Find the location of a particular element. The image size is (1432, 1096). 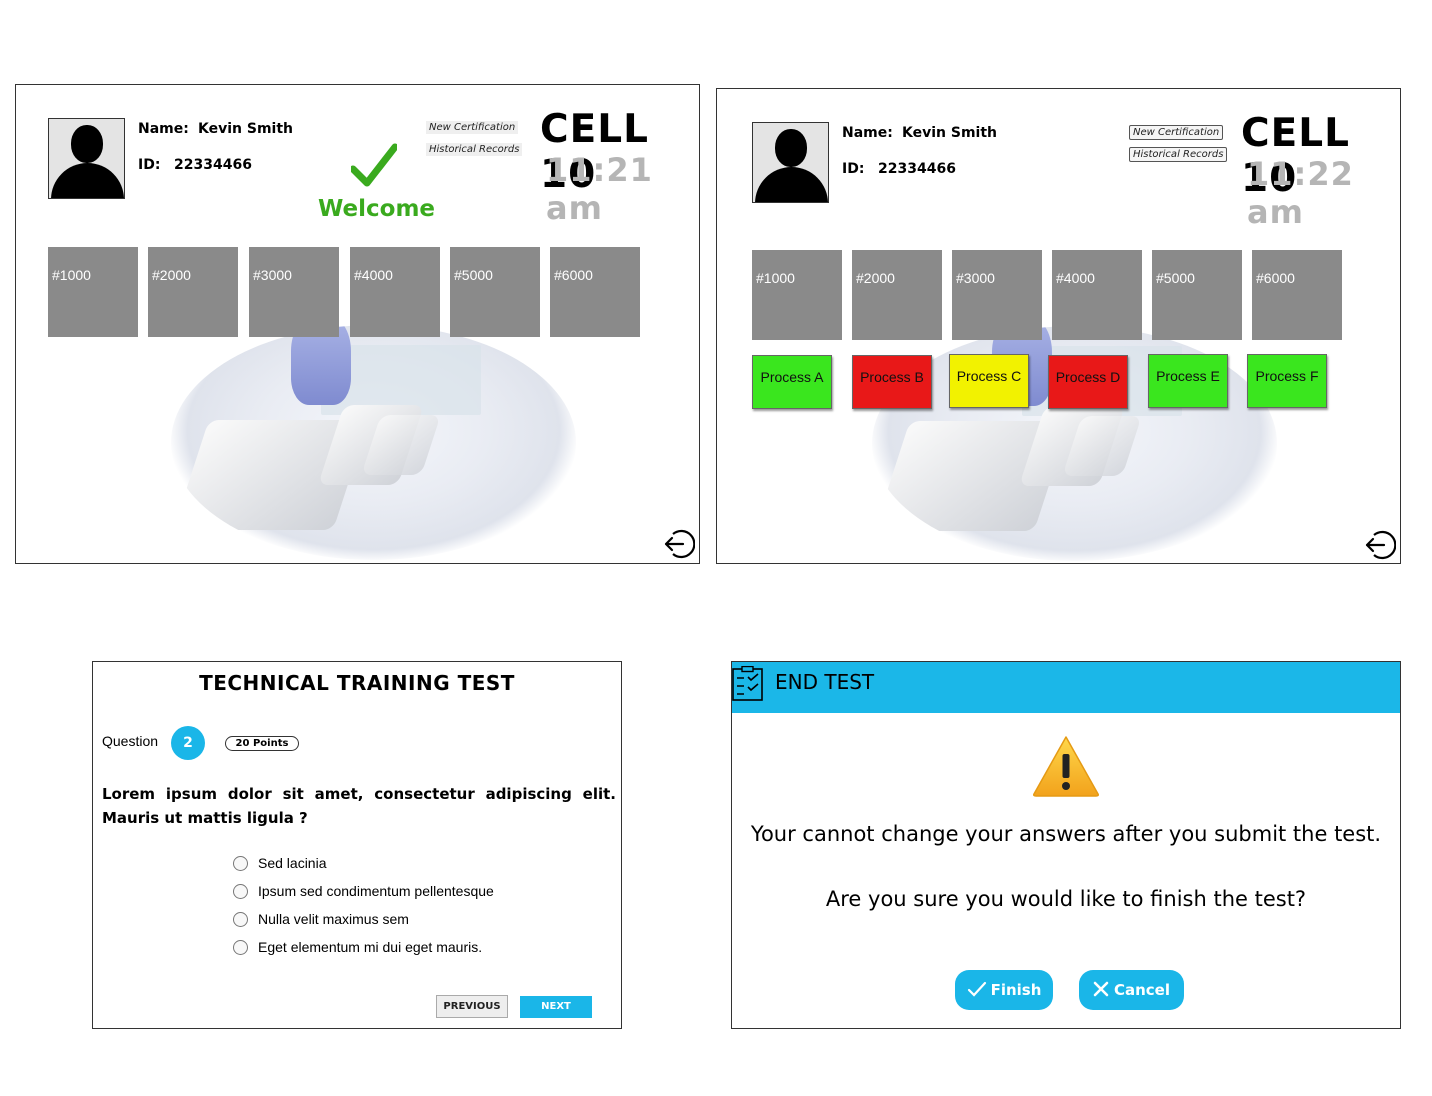

answer-option: Sed lacinia is located at coordinates (280, 863).